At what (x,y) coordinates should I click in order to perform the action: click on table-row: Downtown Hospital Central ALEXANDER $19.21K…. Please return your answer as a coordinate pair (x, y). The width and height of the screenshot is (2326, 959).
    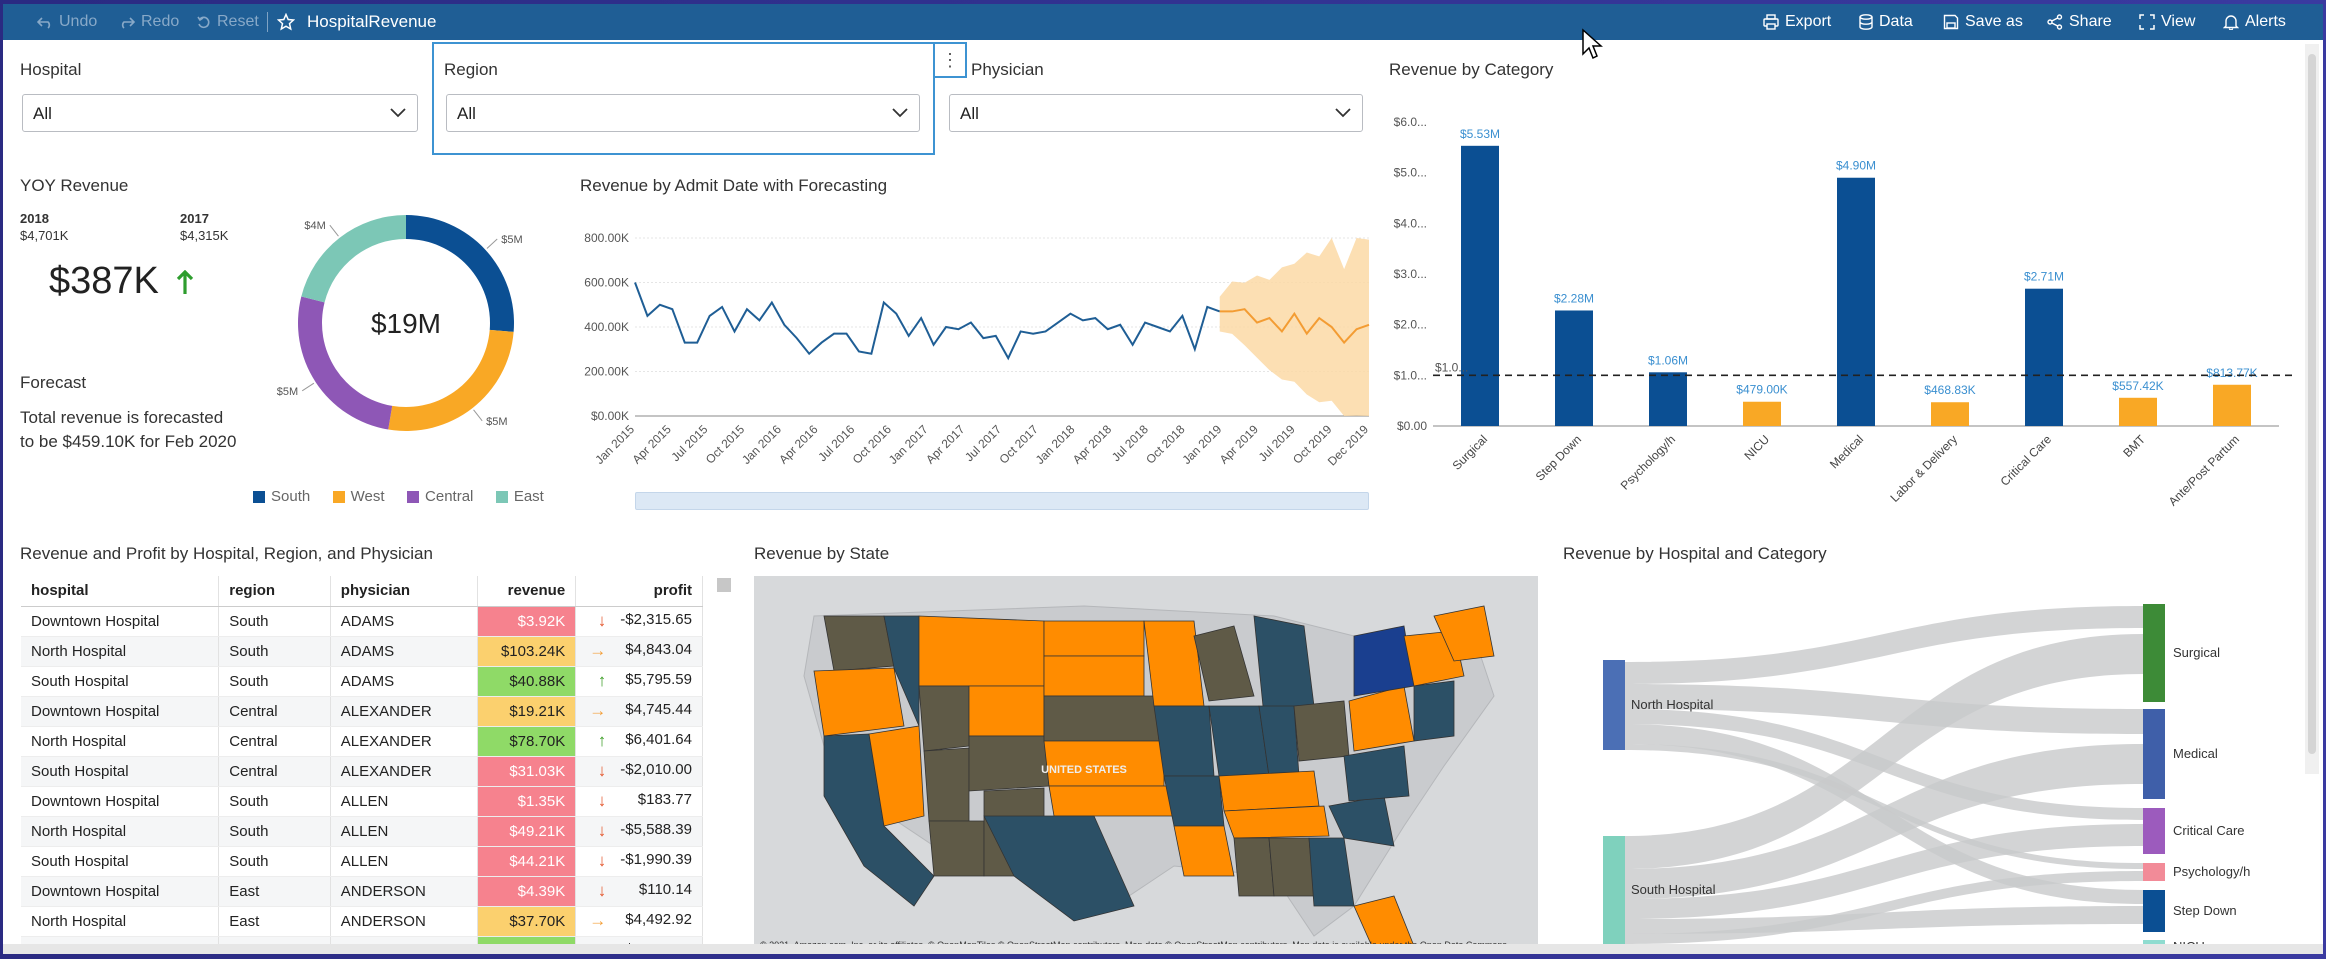
    Looking at the image, I should click on (362, 711).